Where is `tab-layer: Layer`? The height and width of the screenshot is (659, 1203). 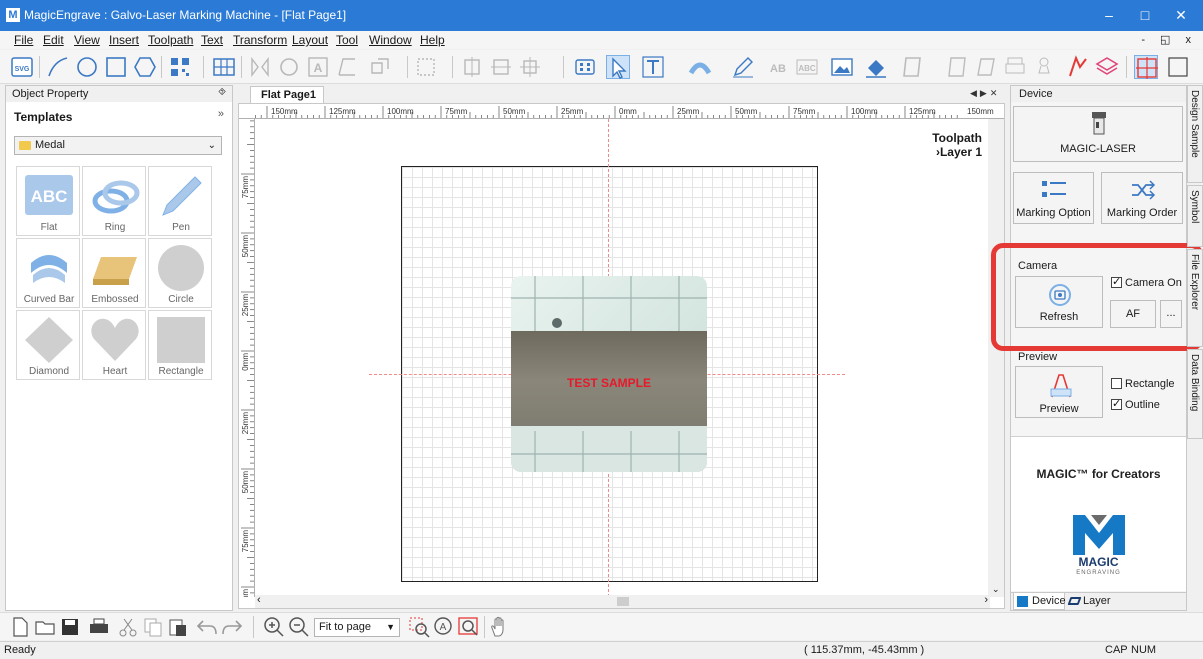 tab-layer: Layer is located at coordinates (1090, 601).